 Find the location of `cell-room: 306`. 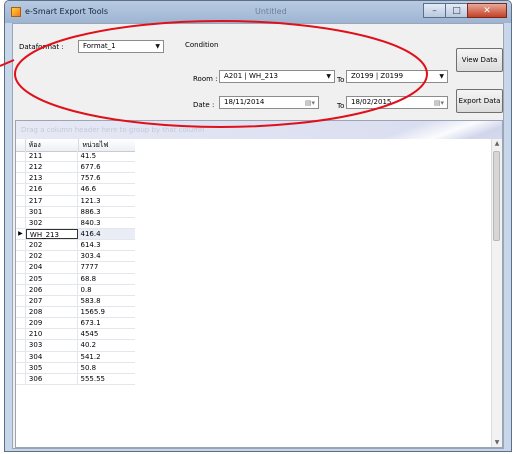

cell-room: 306 is located at coordinates (52, 378).